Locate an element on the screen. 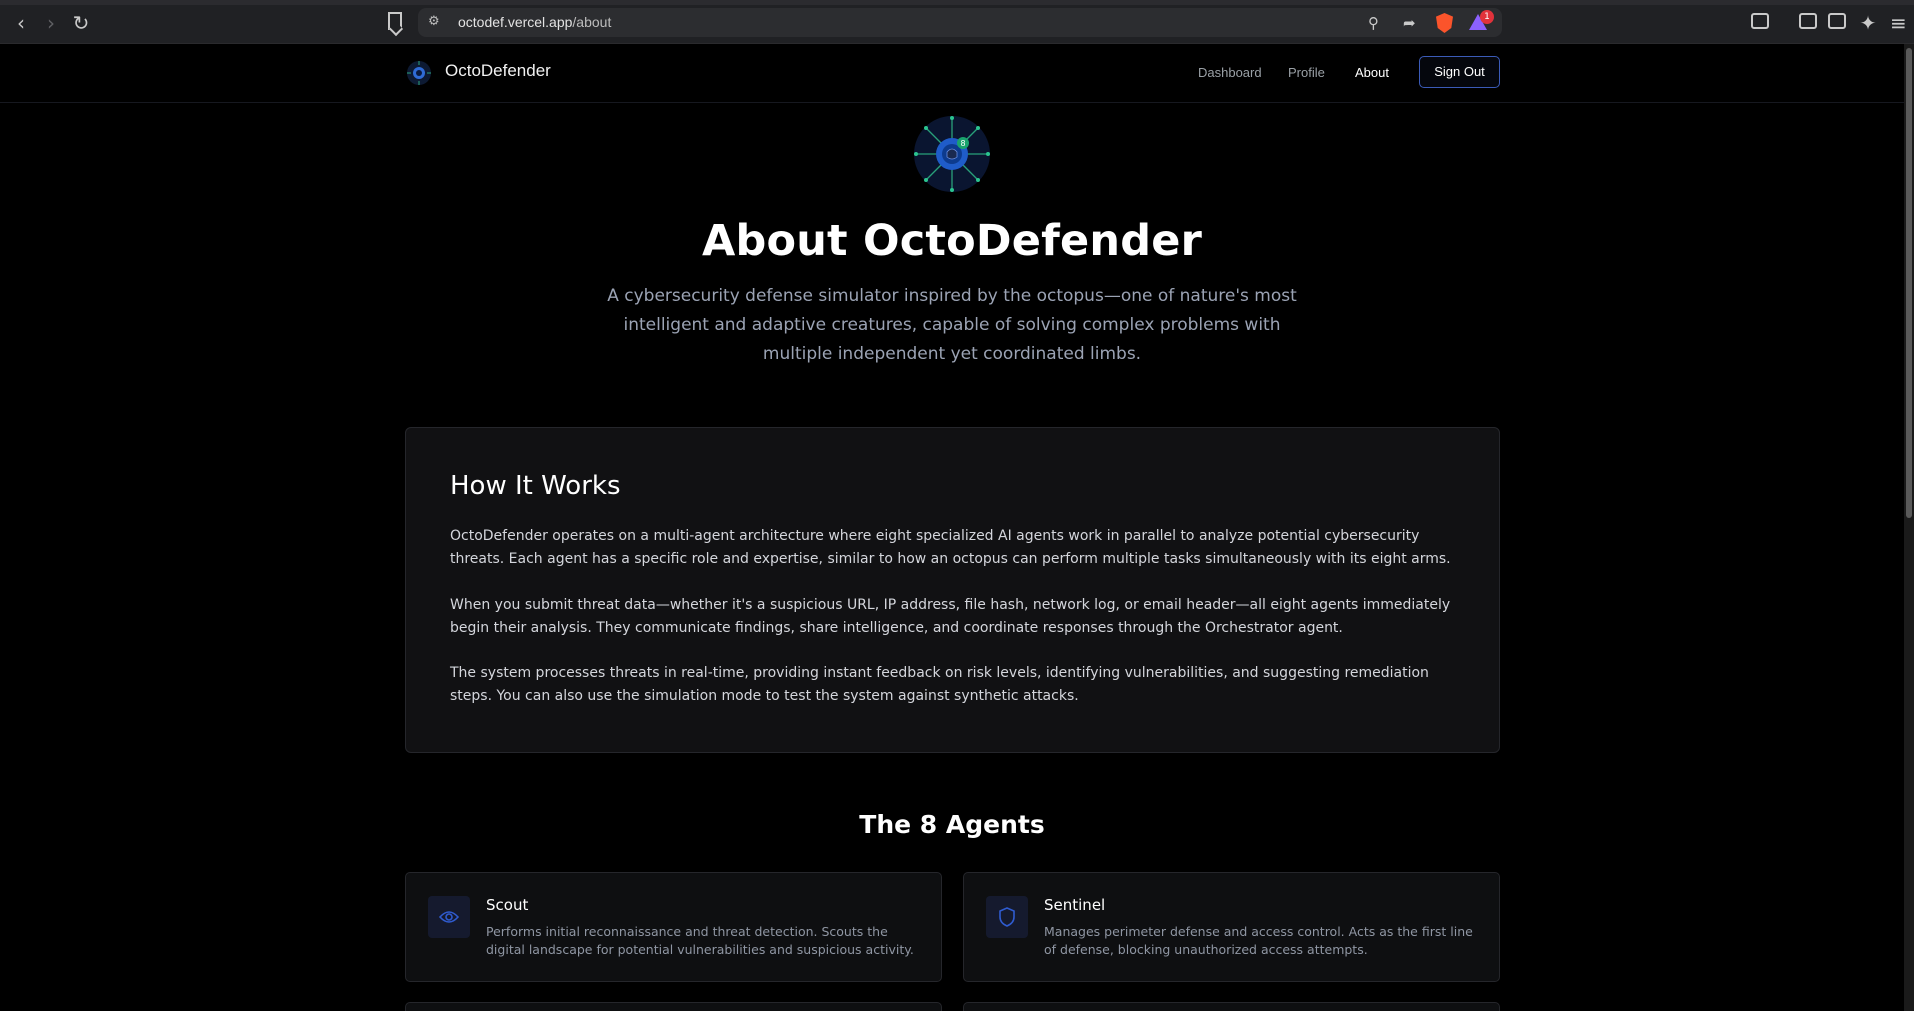 Image resolution: width=1914 pixels, height=1011 pixels. nav-dashboard: Dashboard is located at coordinates (1230, 72).